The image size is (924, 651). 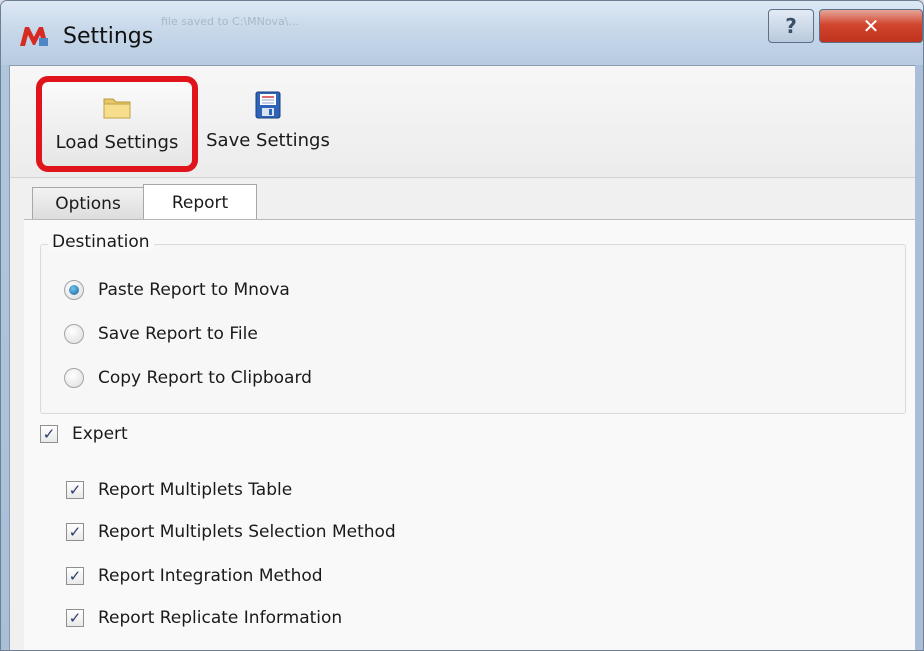 I want to click on help-icon: ?, so click(x=791, y=26).